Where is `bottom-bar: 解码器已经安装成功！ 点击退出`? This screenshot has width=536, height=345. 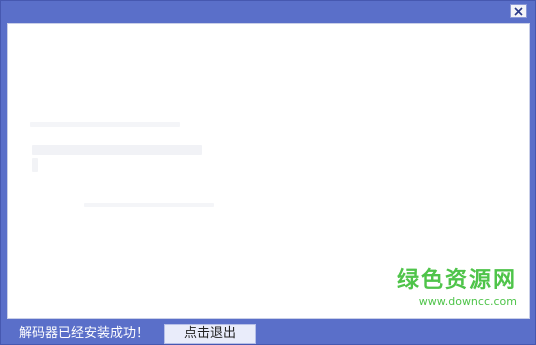 bottom-bar: 解码器已经安装成功！ 点击退出 is located at coordinates (268, 333).